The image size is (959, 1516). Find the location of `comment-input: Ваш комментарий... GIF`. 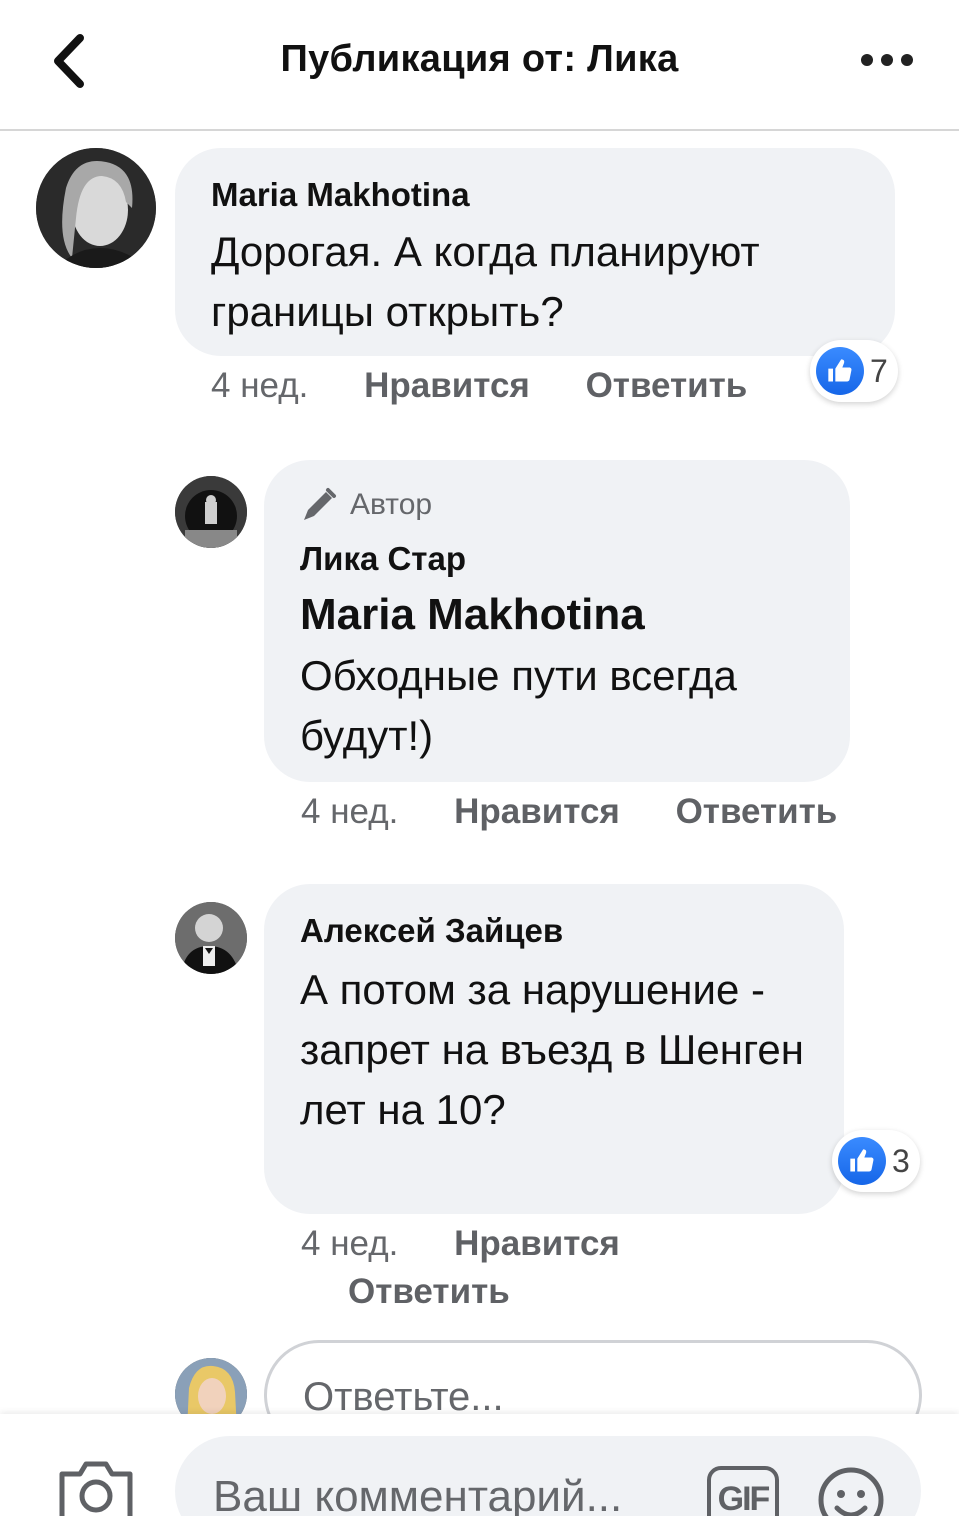

comment-input: Ваш комментарий... GIF is located at coordinates (548, 1476).